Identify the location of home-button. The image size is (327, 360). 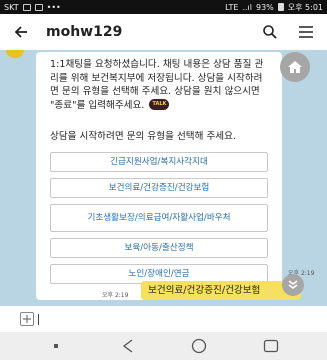
(295, 67).